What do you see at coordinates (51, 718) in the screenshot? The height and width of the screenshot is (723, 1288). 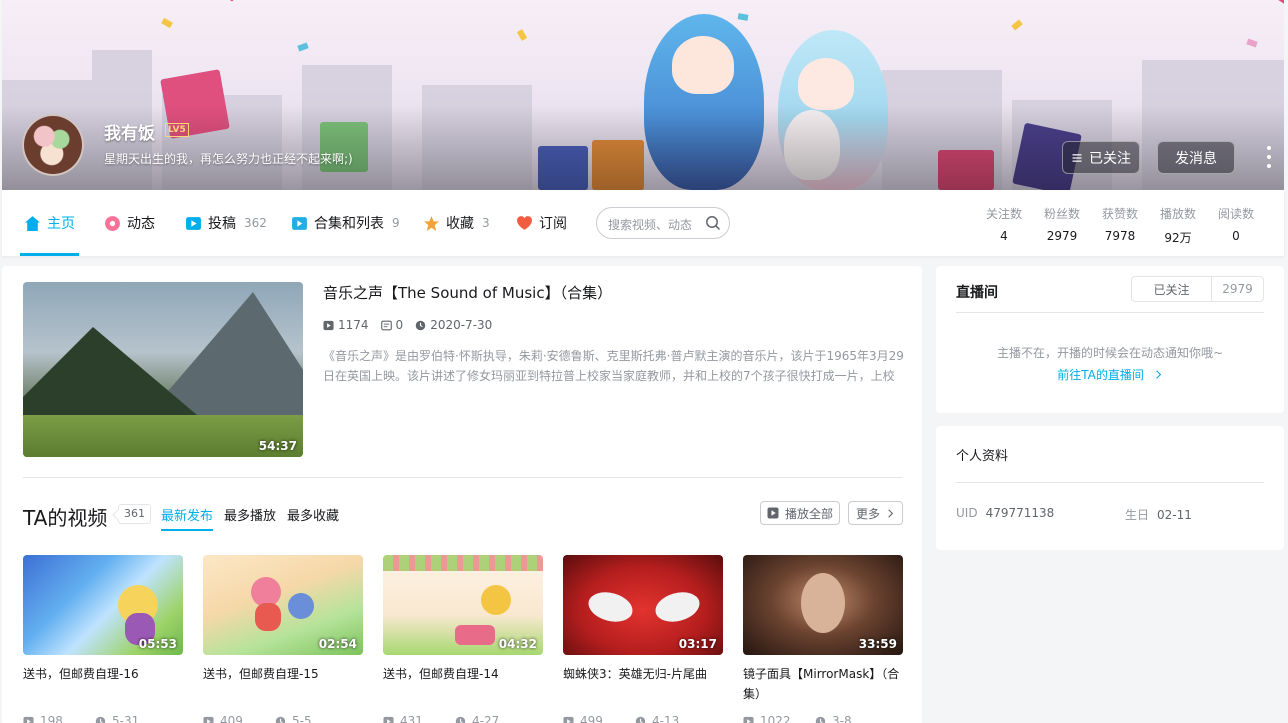 I see `video-plays-value: 198` at bounding box center [51, 718].